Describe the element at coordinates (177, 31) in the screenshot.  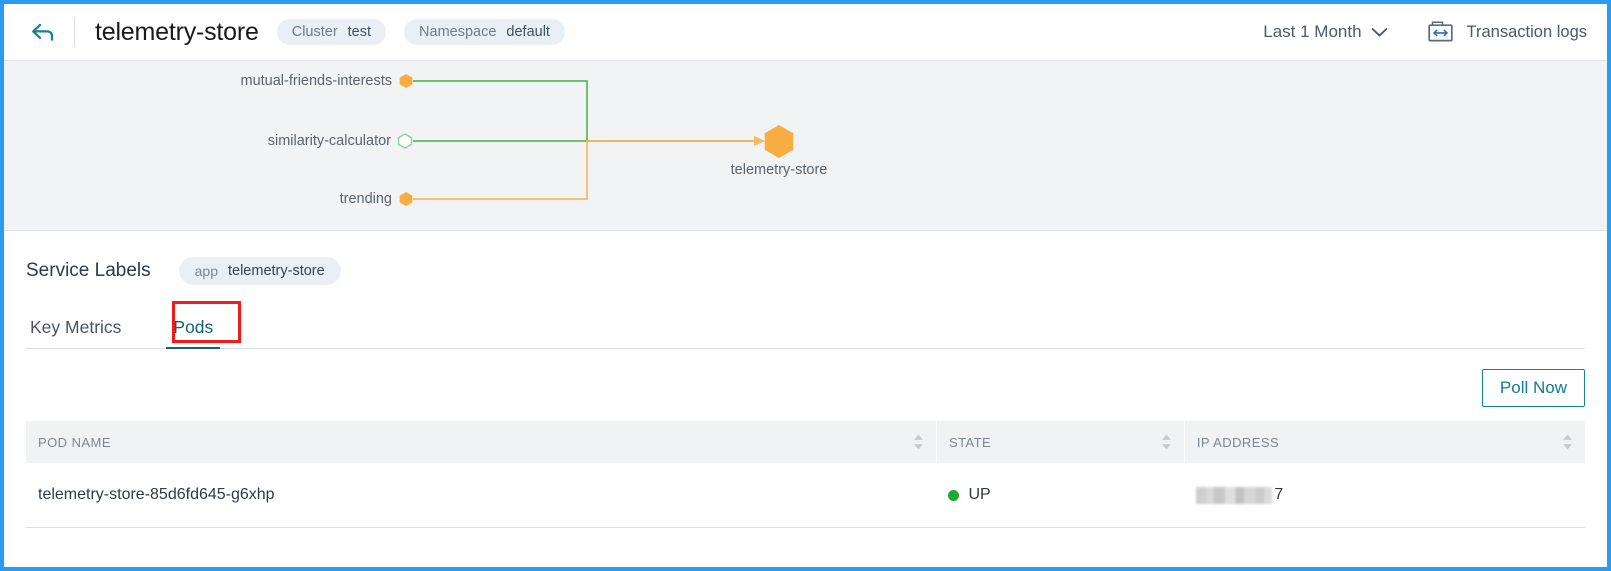
I see `page-title: telemetry-store` at that location.